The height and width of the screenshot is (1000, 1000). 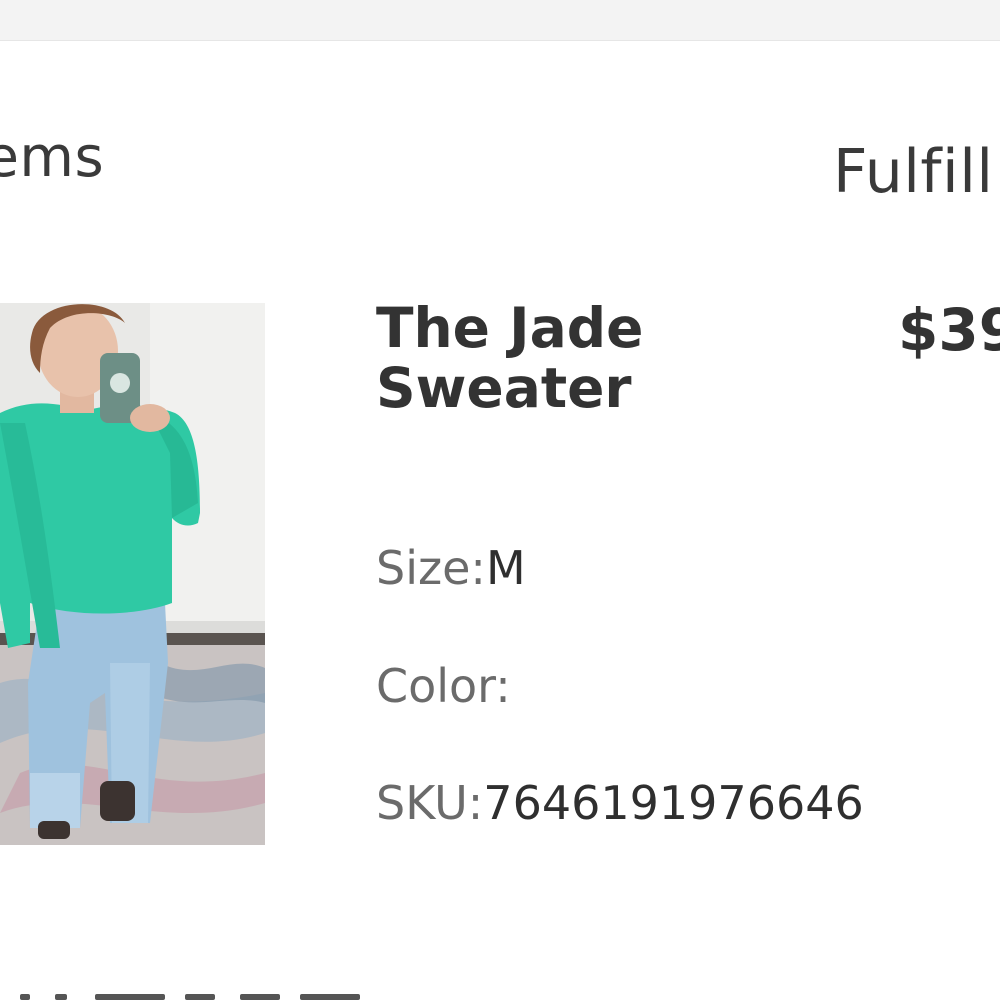 I want to click on fulfillment-section-title: Fulfill, so click(x=913, y=172).